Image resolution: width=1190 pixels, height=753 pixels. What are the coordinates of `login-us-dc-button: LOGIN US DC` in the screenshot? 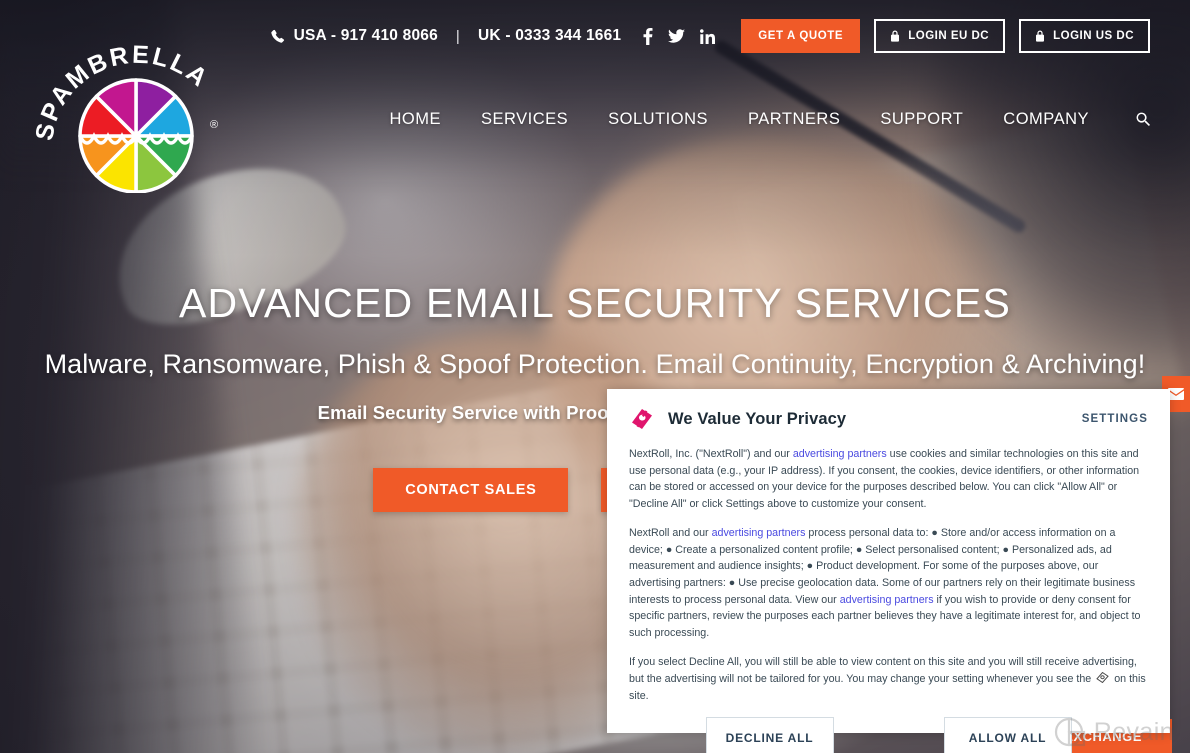 It's located at (1084, 36).